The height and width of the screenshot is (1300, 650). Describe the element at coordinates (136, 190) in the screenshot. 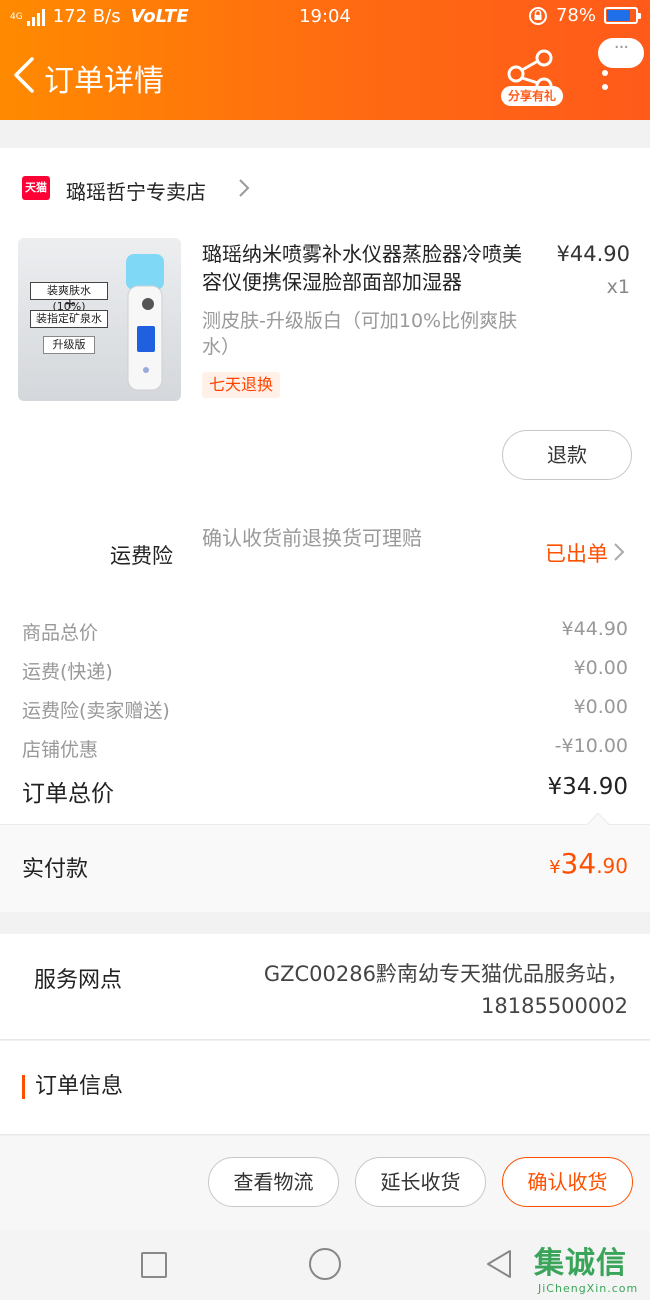

I see `shop-name: 璐瑶哲宁专卖店` at that location.